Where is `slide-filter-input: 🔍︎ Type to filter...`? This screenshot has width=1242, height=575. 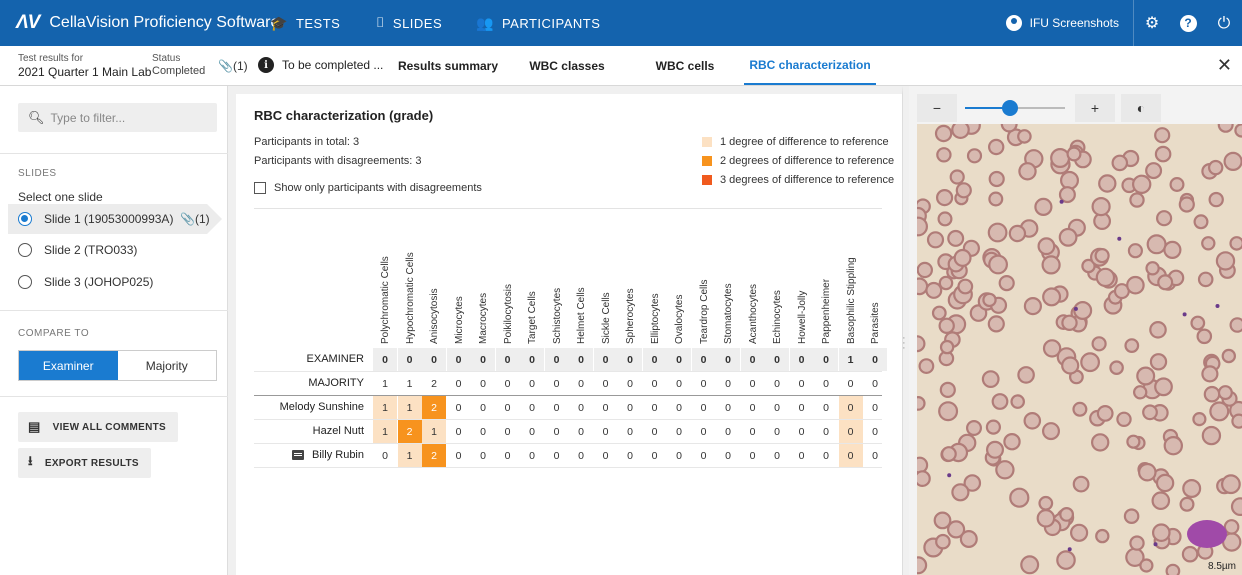 slide-filter-input: 🔍︎ Type to filter... is located at coordinates (117, 117).